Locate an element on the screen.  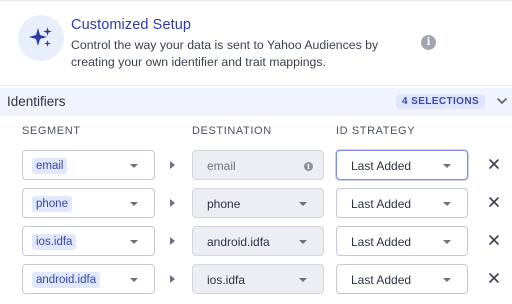
segment-chip: android.idfa is located at coordinates (66, 280).